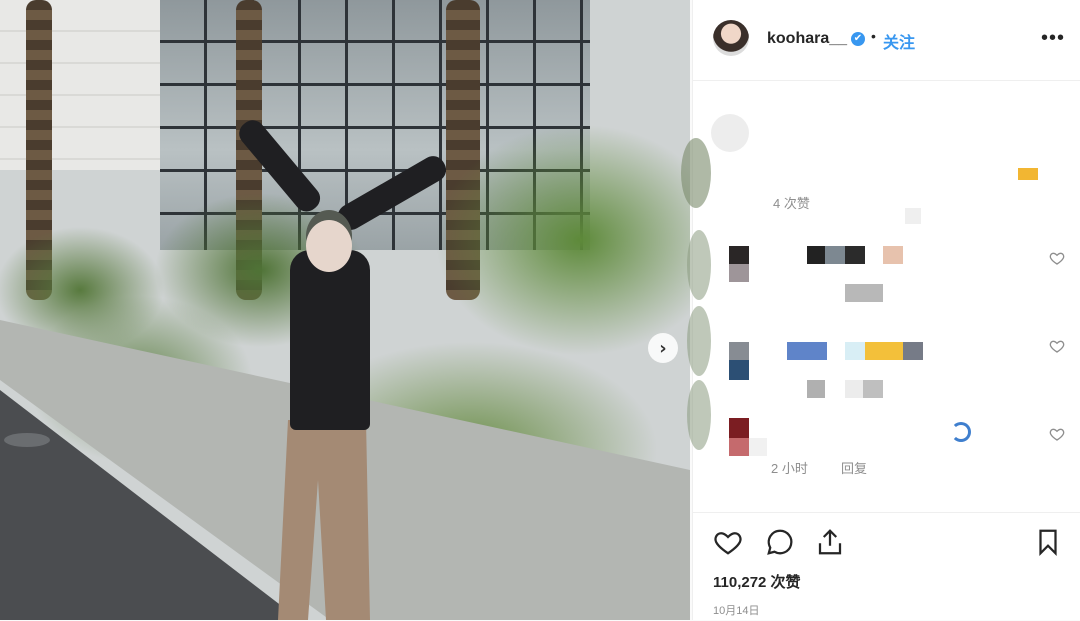 The image size is (1080, 621). Describe the element at coordinates (789, 468) in the screenshot. I see `comment-time: 2 小时` at that location.